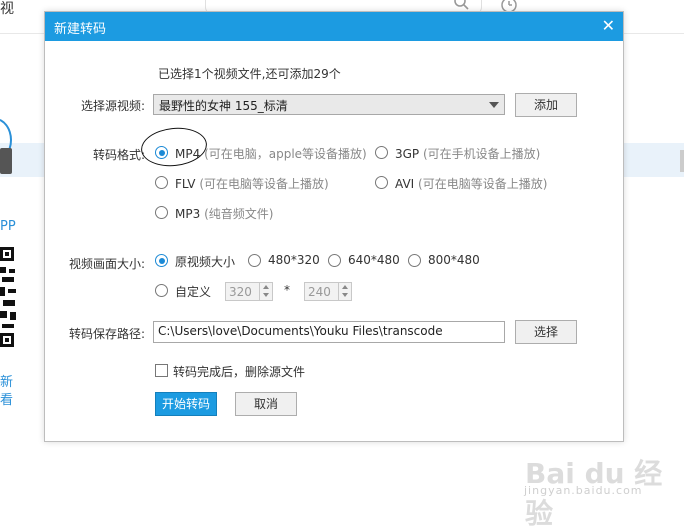  I want to click on source-video-select: 最野性的女神 155_标清, so click(329, 104).